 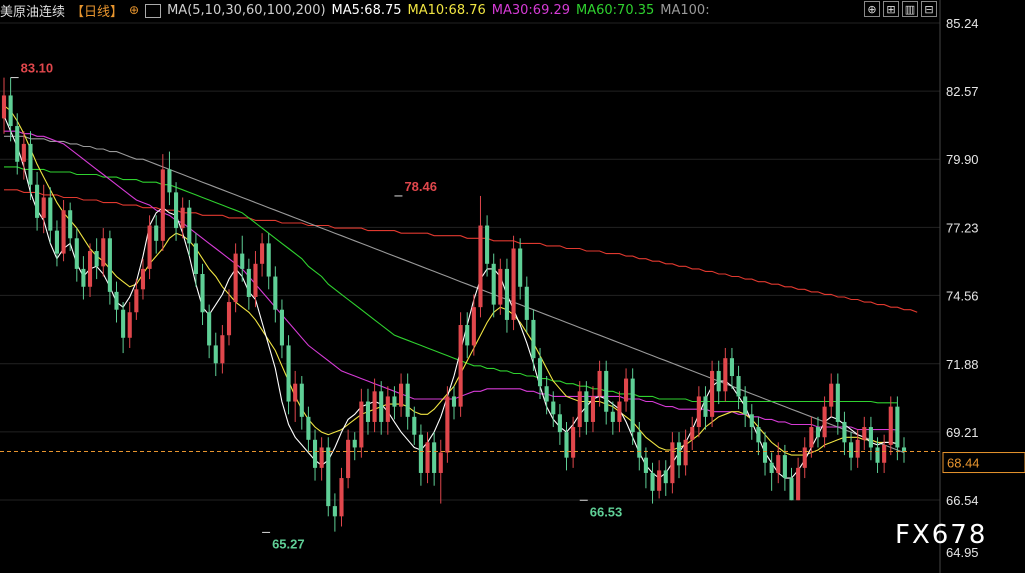 I want to click on watermark-logo: FX678, so click(x=941, y=535).